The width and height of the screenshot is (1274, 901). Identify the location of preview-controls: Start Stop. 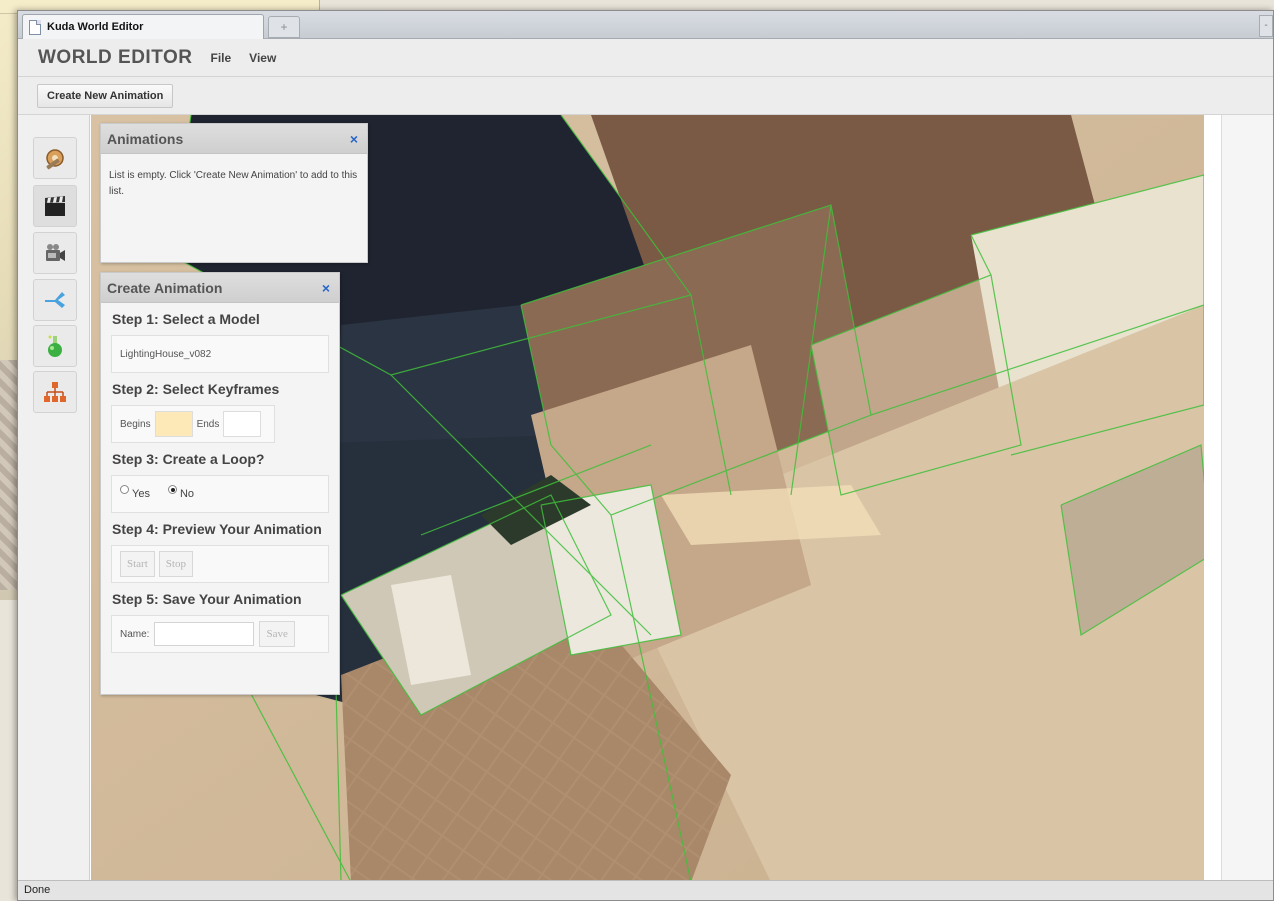
(220, 564).